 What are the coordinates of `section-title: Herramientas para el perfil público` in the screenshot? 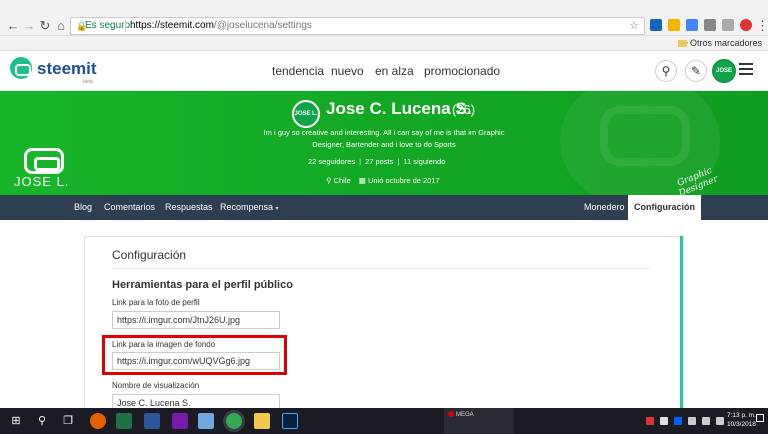 It's located at (202, 285).